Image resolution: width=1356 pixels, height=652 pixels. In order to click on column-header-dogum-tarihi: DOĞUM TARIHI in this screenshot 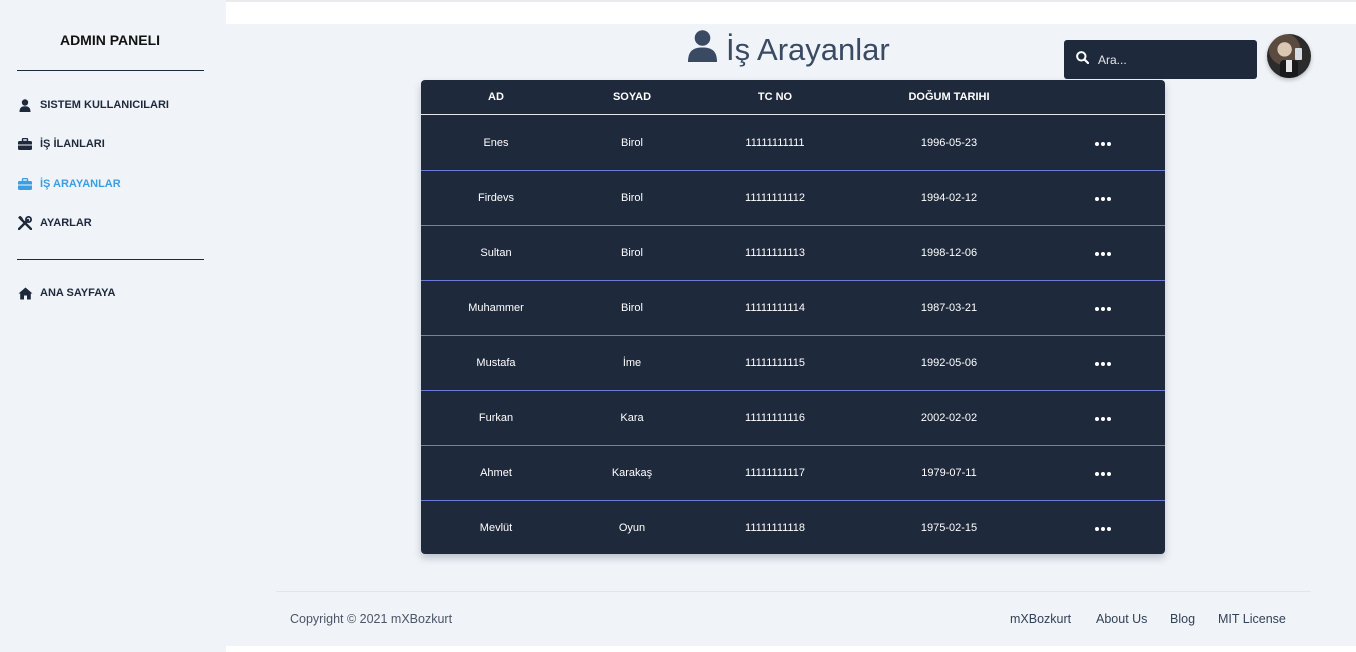, I will do `click(949, 97)`.